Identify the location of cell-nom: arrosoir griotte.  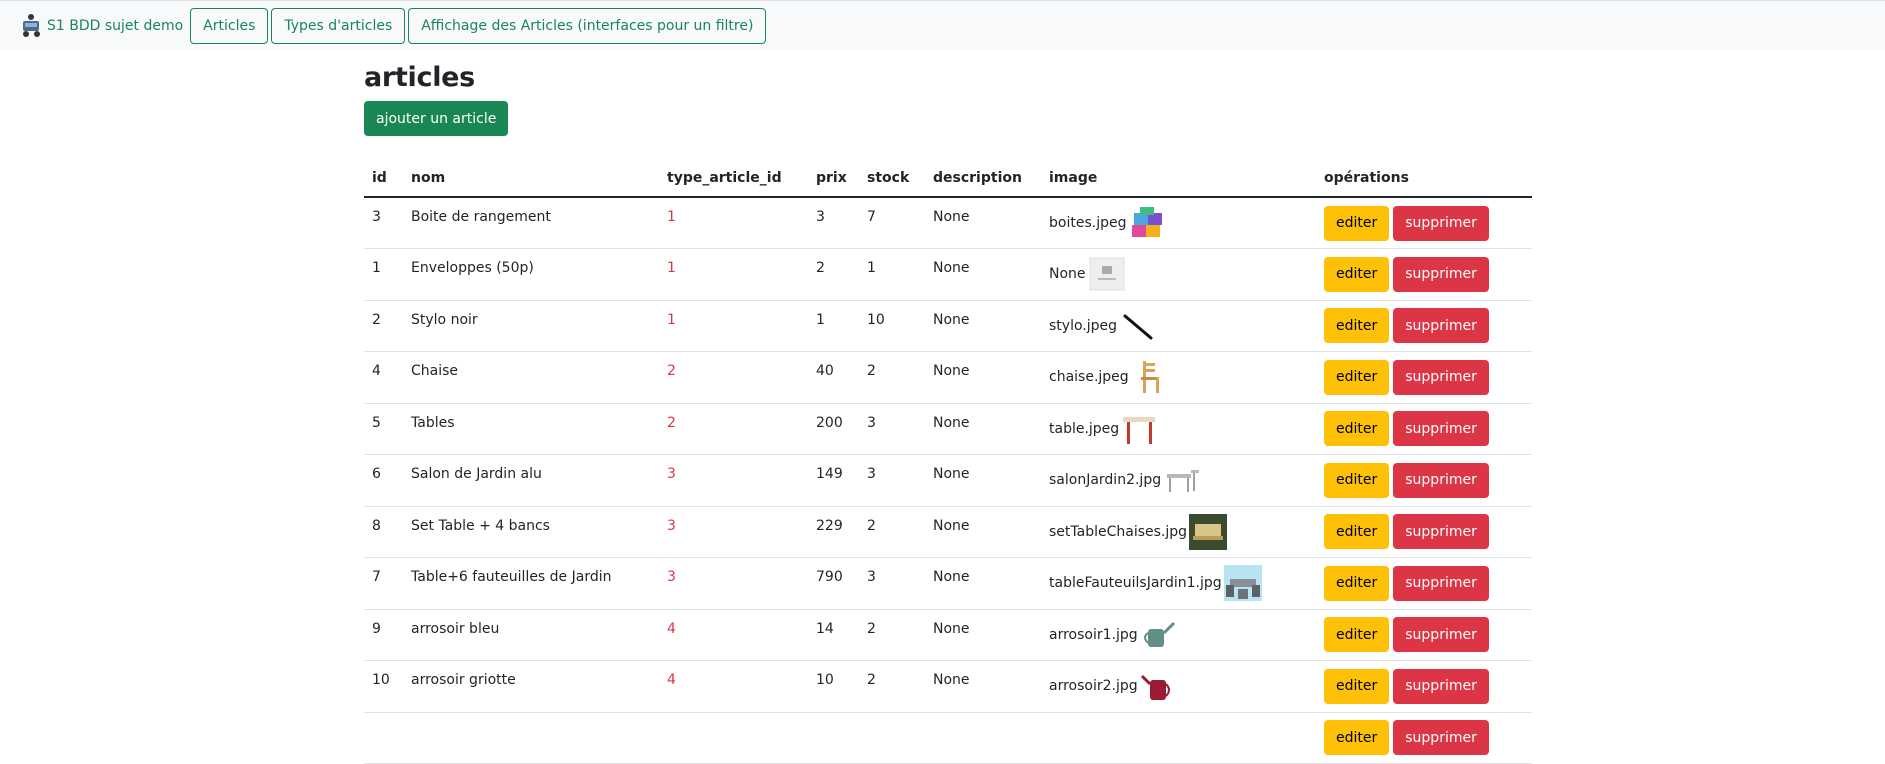
(531, 686).